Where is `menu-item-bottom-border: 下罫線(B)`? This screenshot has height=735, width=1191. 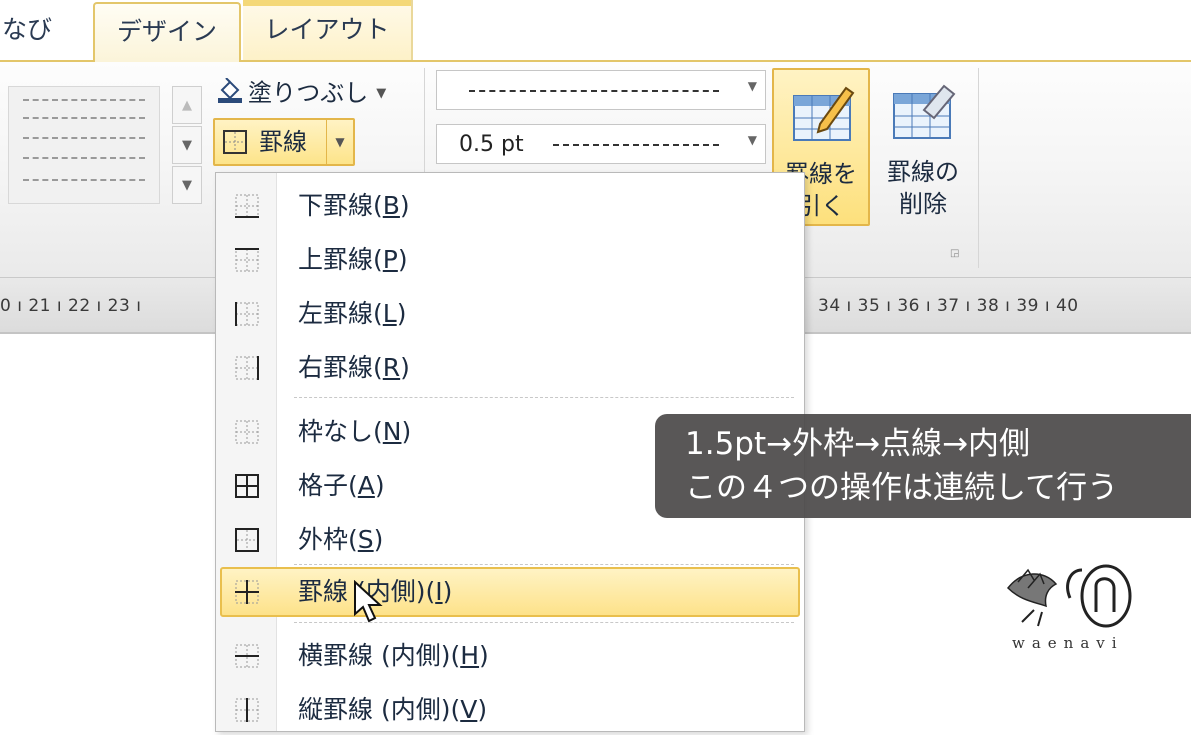 menu-item-bottom-border: 下罫線(B) is located at coordinates (510, 206).